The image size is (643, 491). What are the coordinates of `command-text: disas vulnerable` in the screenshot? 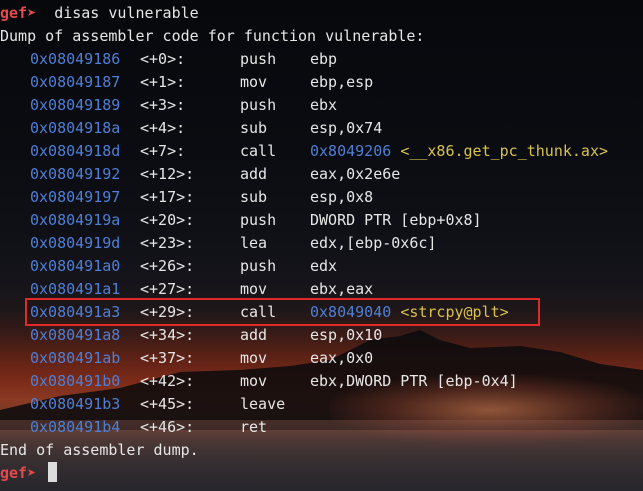 It's located at (126, 13).